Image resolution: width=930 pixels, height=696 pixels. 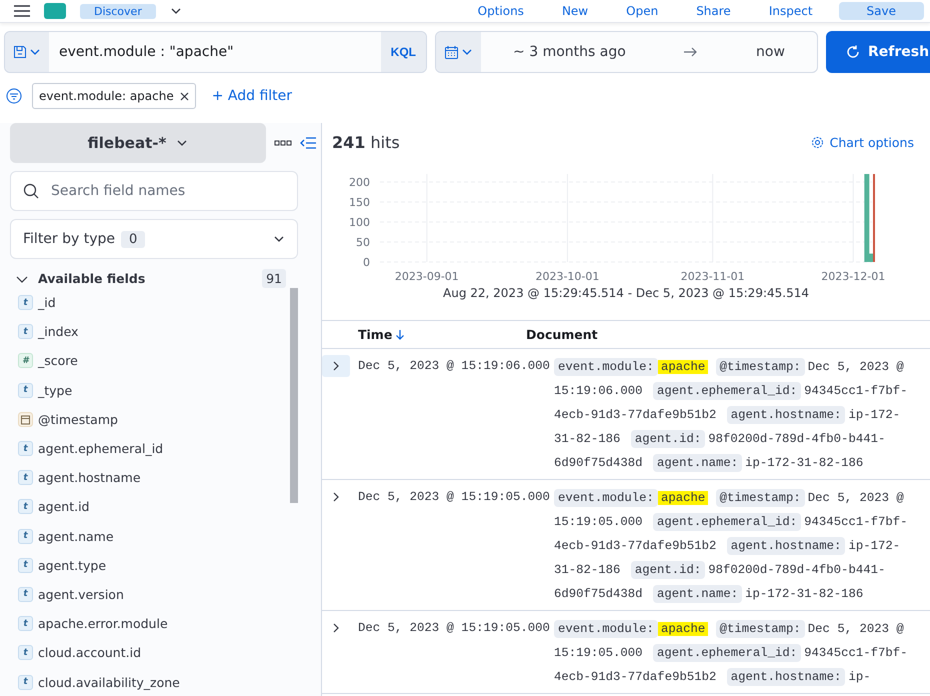 I want to click on index-pattern-button: filebeat-*, so click(x=138, y=143).